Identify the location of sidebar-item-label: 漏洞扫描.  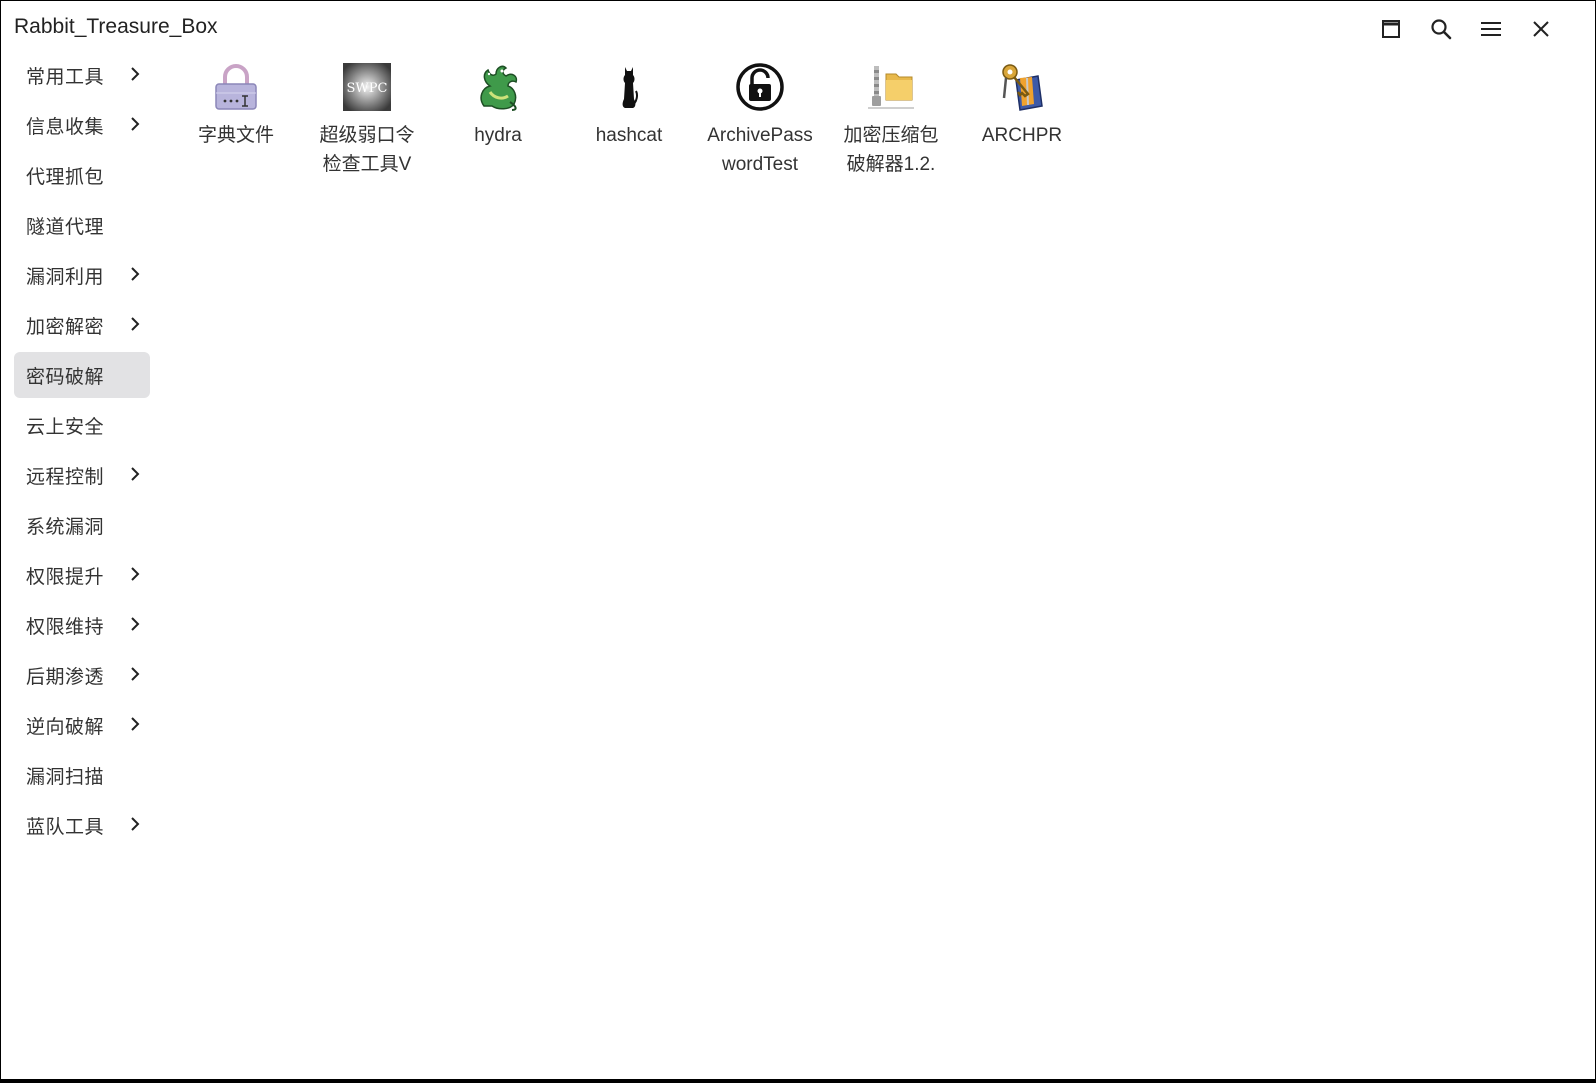
(65, 776).